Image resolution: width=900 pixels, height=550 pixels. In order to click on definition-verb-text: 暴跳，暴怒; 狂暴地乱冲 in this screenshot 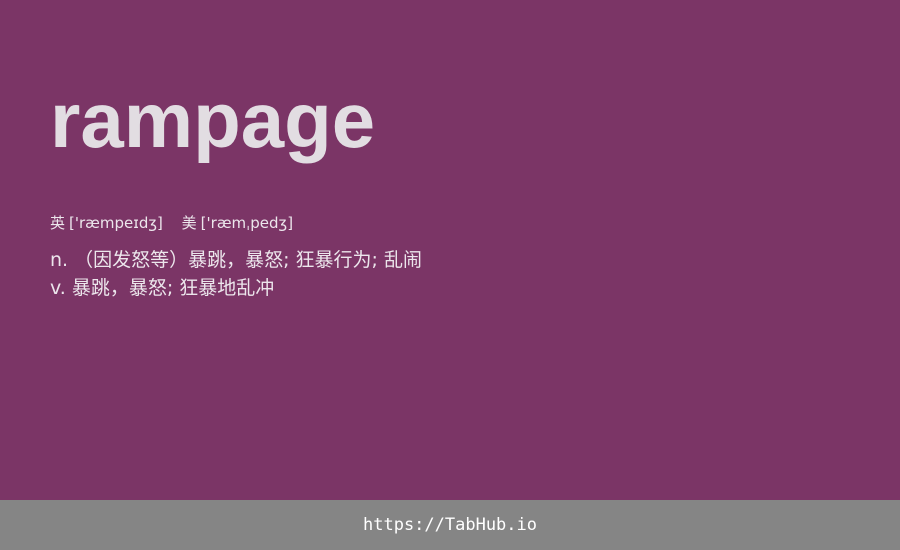, I will do `click(173, 288)`.